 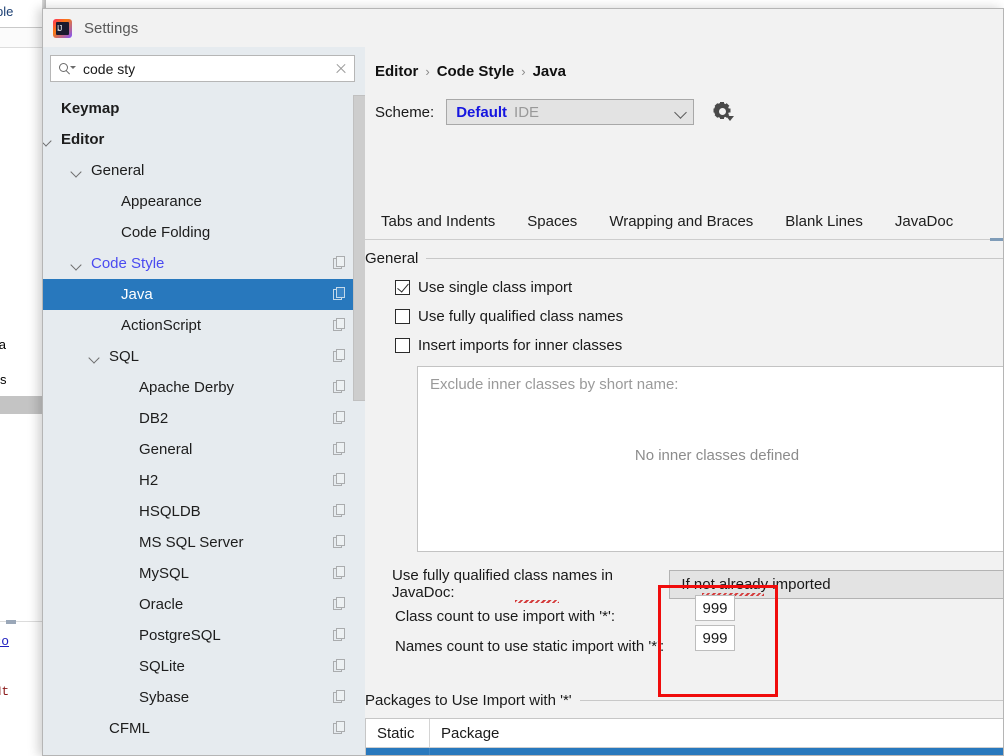 I want to click on sidebar-item-code-style: Code Style, so click(x=204, y=263).